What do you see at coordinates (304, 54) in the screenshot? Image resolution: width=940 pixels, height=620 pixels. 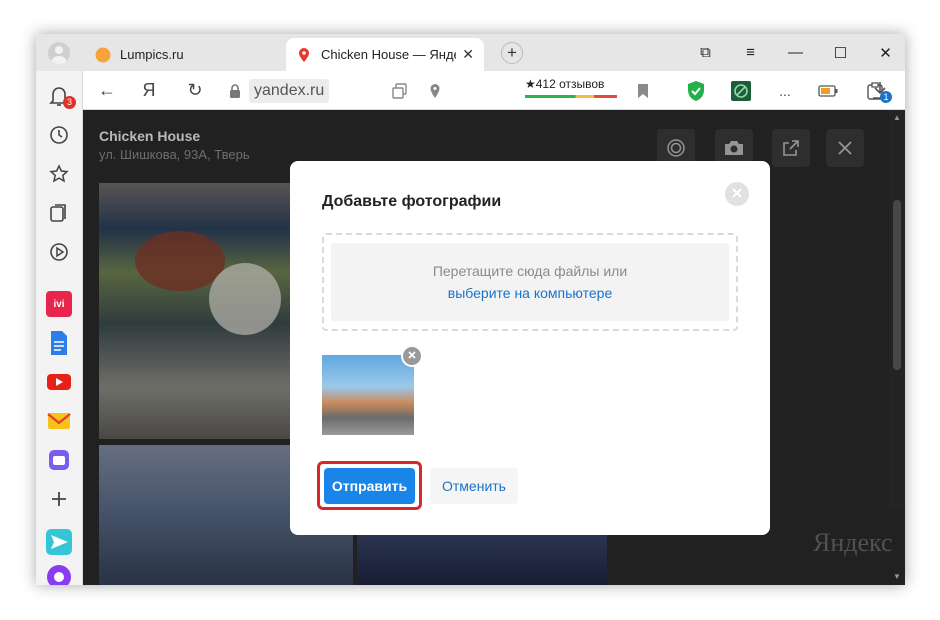 I see `map-pin-icon` at bounding box center [304, 54].